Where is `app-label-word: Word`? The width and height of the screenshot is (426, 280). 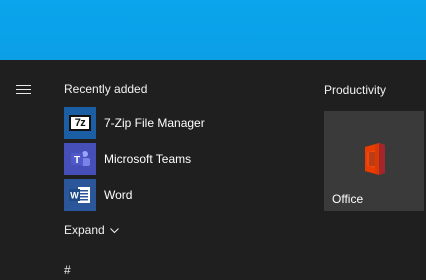
app-label-word: Word is located at coordinates (118, 195).